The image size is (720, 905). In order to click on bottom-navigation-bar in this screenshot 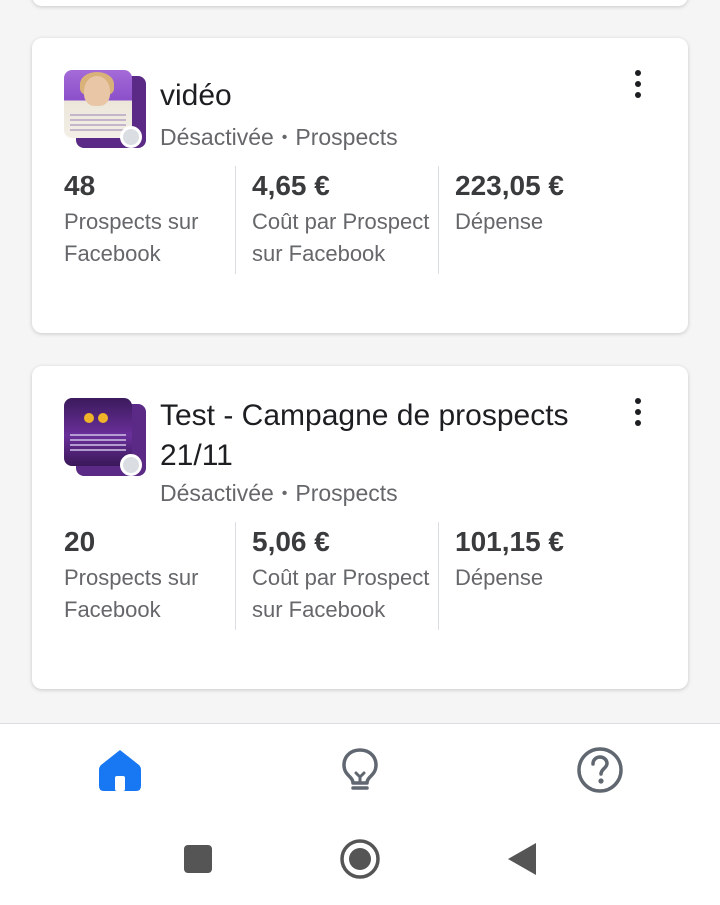, I will do `click(360, 769)`.